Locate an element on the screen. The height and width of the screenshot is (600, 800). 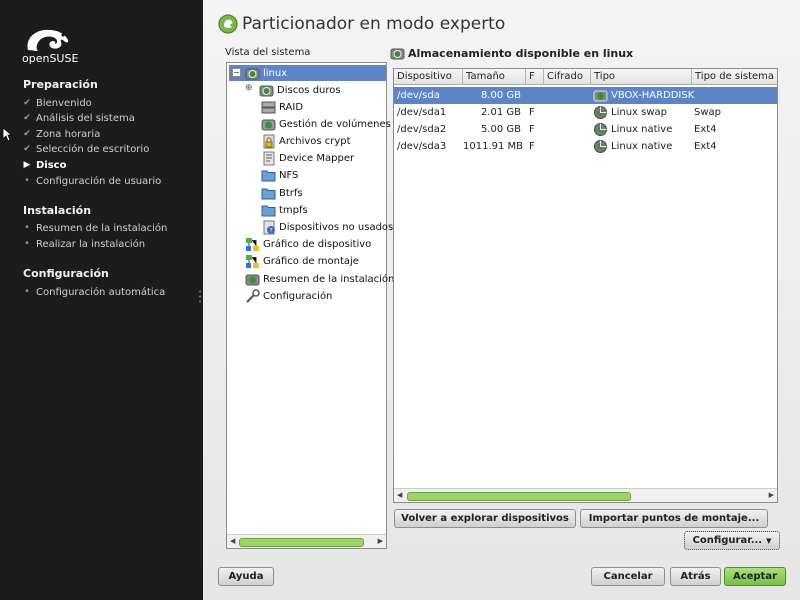
tree-item-configuracion: Configuración is located at coordinates (288, 296).